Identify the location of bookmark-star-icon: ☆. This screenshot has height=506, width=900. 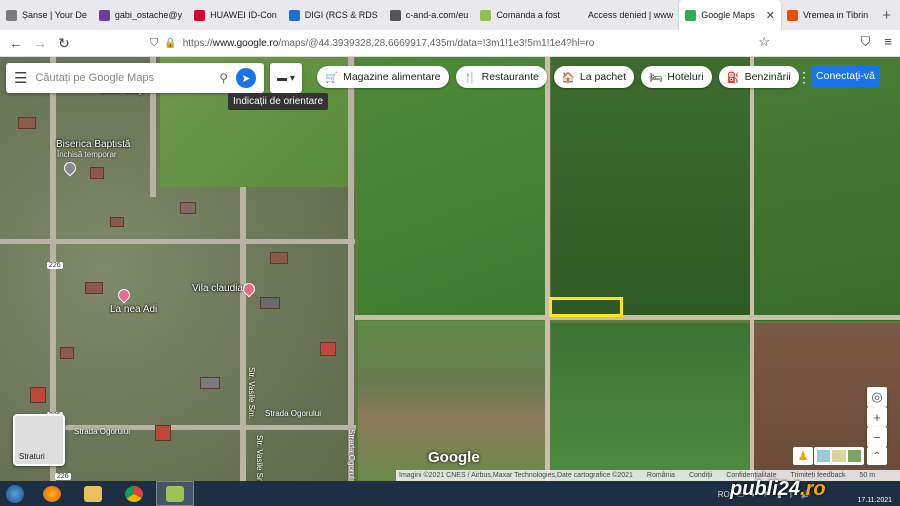
(764, 42).